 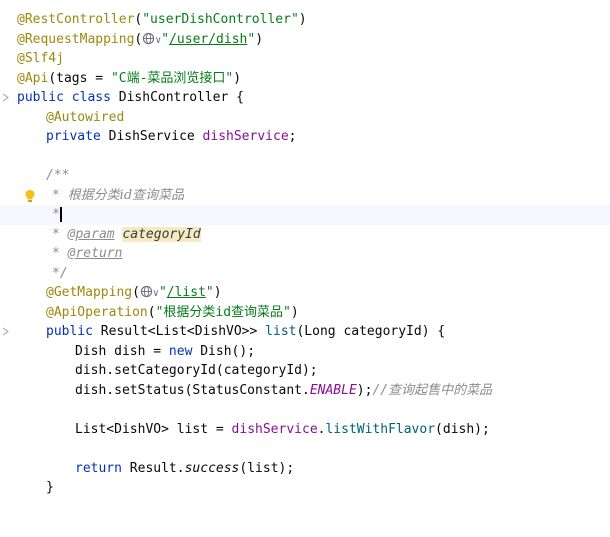 What do you see at coordinates (305, 118) in the screenshot?
I see `code-line-6: @Autowired` at bounding box center [305, 118].